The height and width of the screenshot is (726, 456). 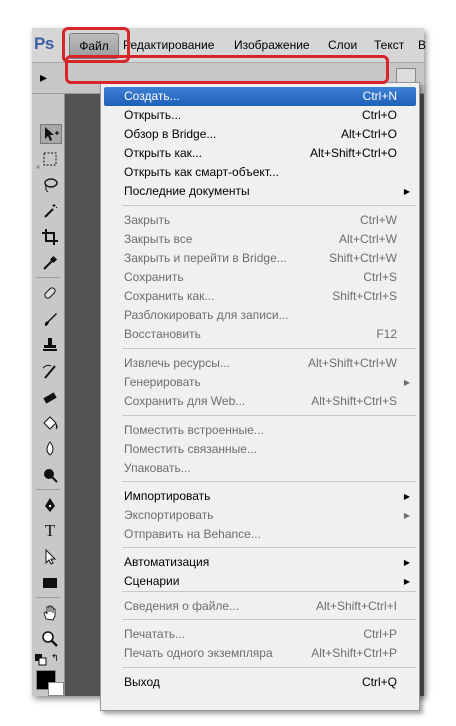 What do you see at coordinates (43, 77) in the screenshot?
I see `move-tool-icon: ▸` at bounding box center [43, 77].